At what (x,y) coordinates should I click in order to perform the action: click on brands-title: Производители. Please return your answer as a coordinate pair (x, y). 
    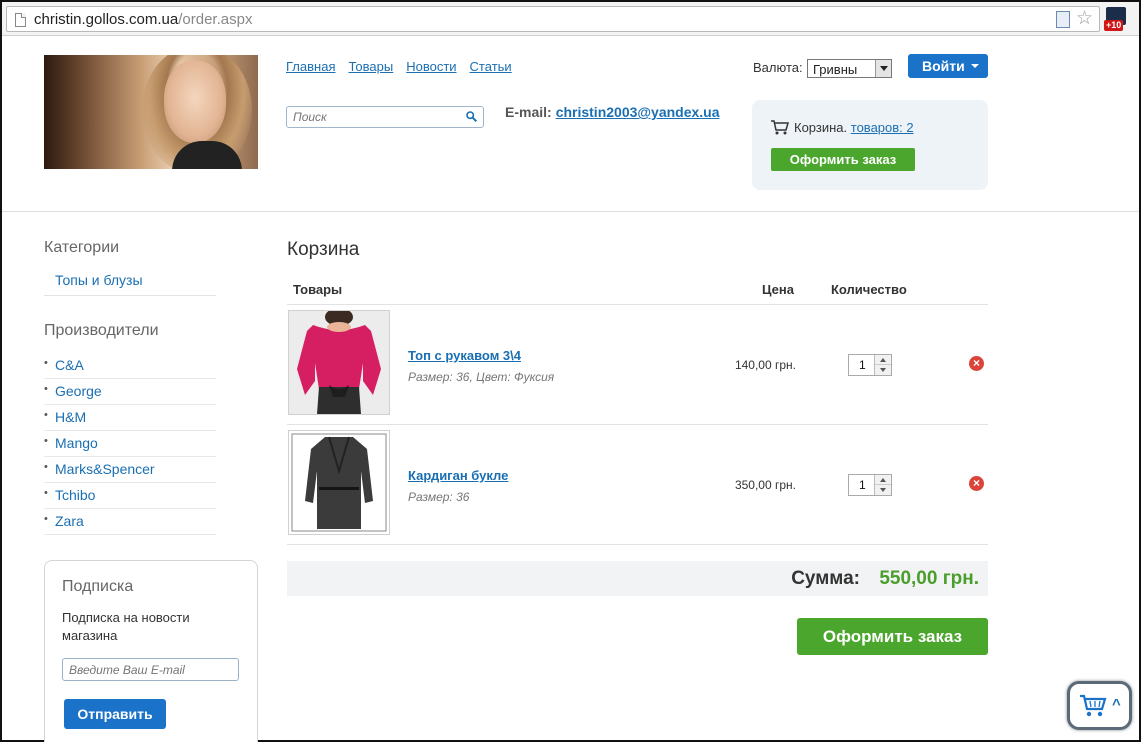
    Looking at the image, I should click on (101, 330).